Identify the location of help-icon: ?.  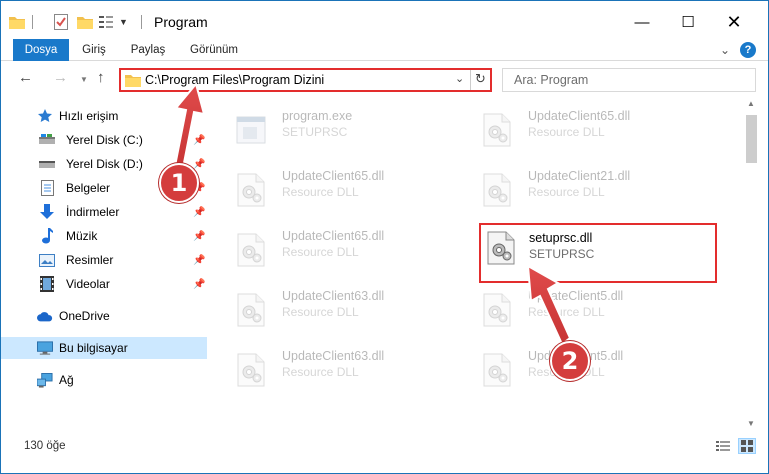
(748, 50).